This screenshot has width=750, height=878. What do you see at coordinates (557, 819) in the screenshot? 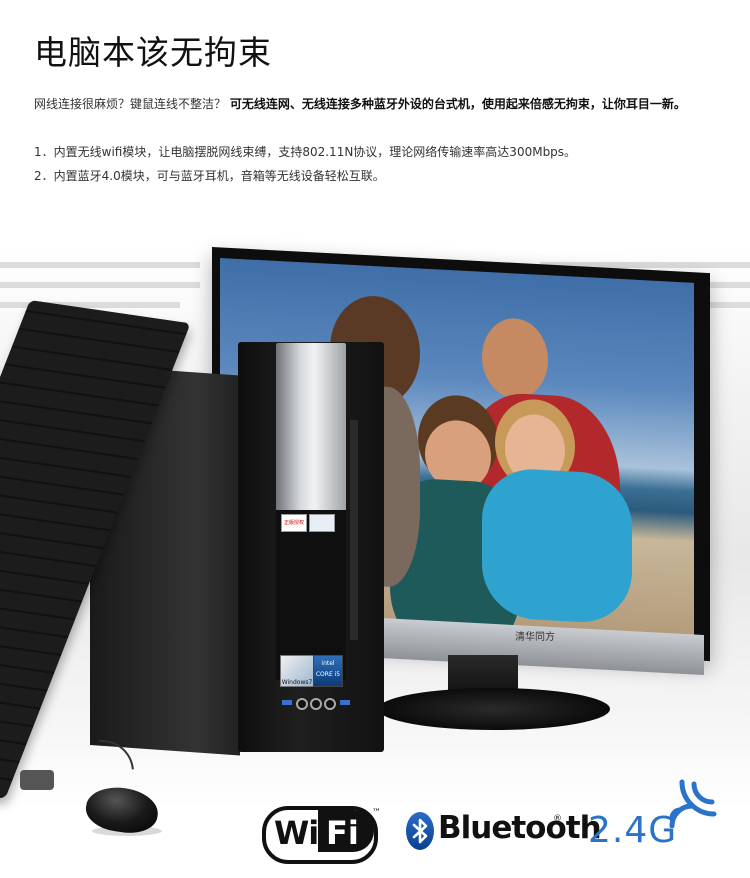
I see `bluetooth-registered-mark: ®` at bounding box center [557, 819].